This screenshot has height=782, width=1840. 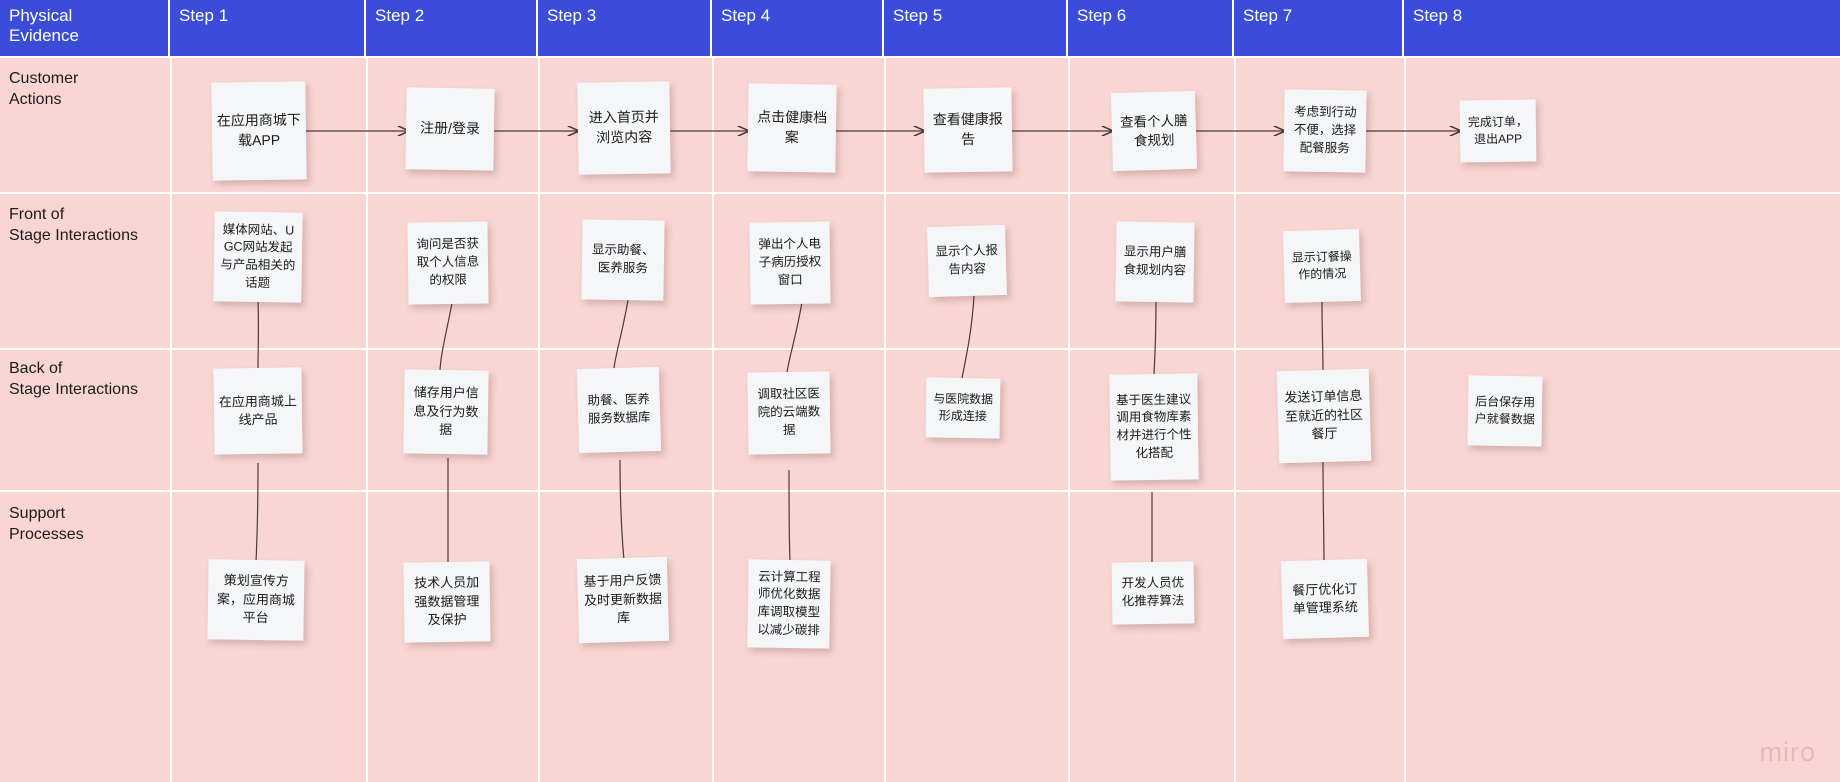 I want to click on note-back-stage-step-5: 与医院数据形成连接, so click(x=963, y=408).